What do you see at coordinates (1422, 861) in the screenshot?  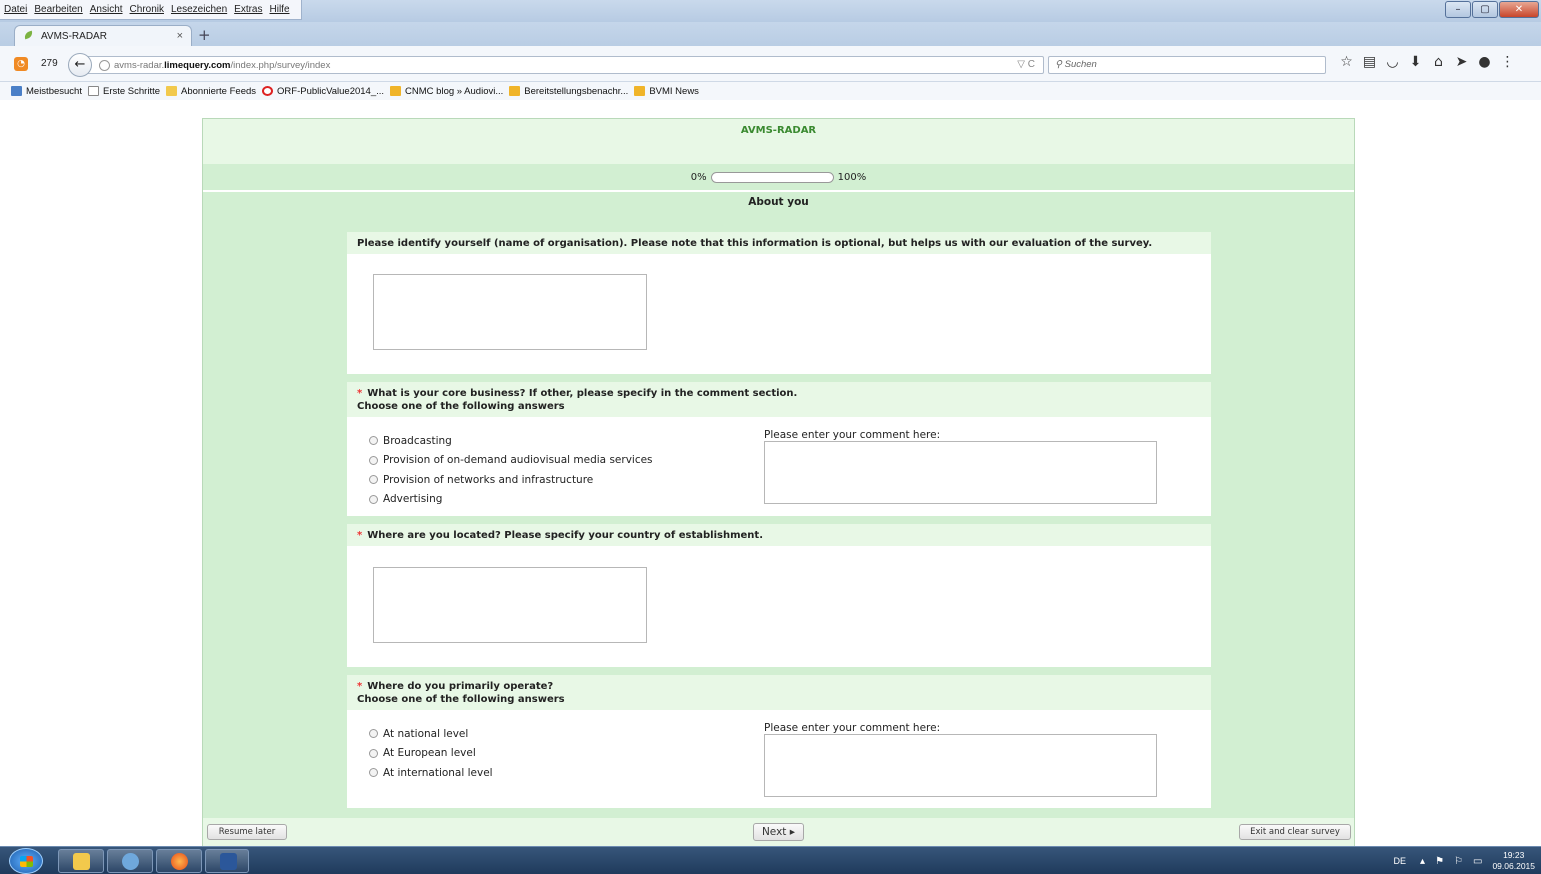 I see `show-hidden-icons-icon: ▴` at bounding box center [1422, 861].